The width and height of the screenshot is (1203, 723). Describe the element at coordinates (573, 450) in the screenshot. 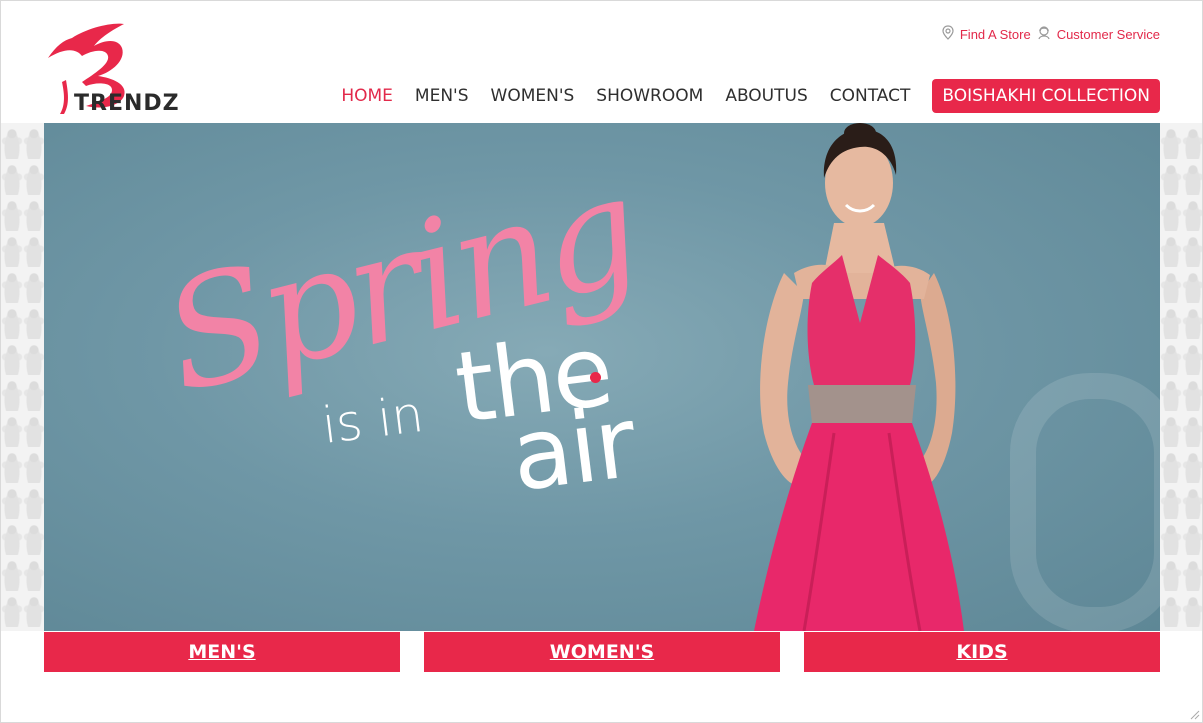

I see `hero-line-air: air` at that location.